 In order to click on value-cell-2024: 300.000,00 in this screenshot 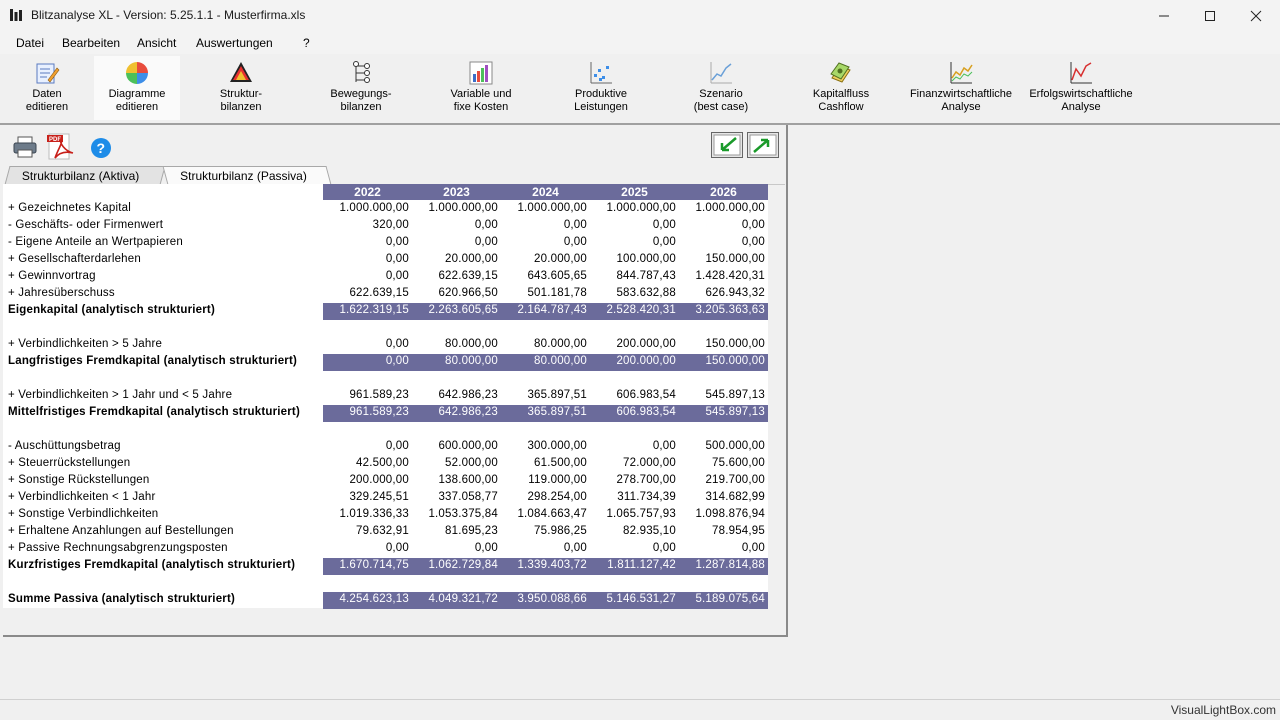, I will do `click(544, 446)`.